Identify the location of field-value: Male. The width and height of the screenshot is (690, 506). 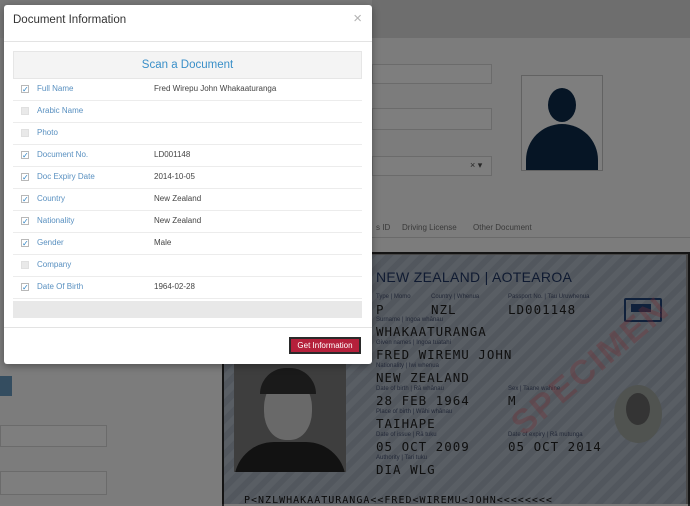
(163, 242).